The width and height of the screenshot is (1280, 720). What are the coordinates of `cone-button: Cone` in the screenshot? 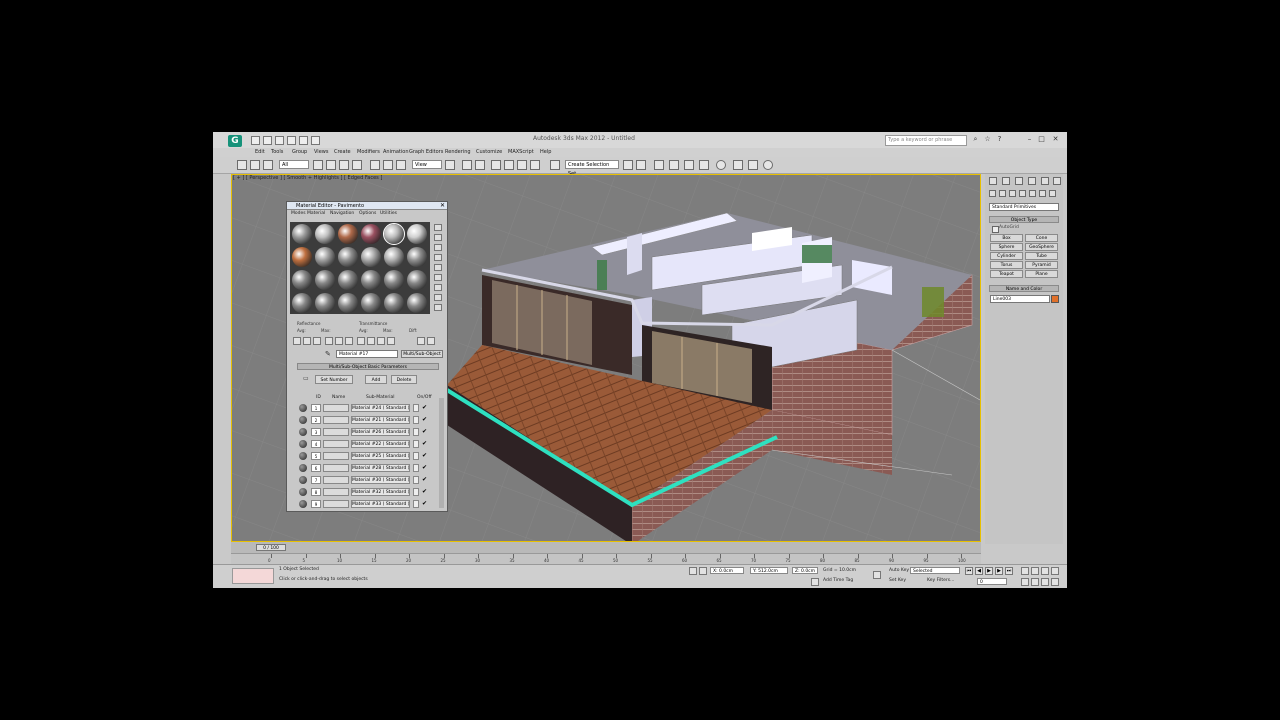 It's located at (1041, 238).